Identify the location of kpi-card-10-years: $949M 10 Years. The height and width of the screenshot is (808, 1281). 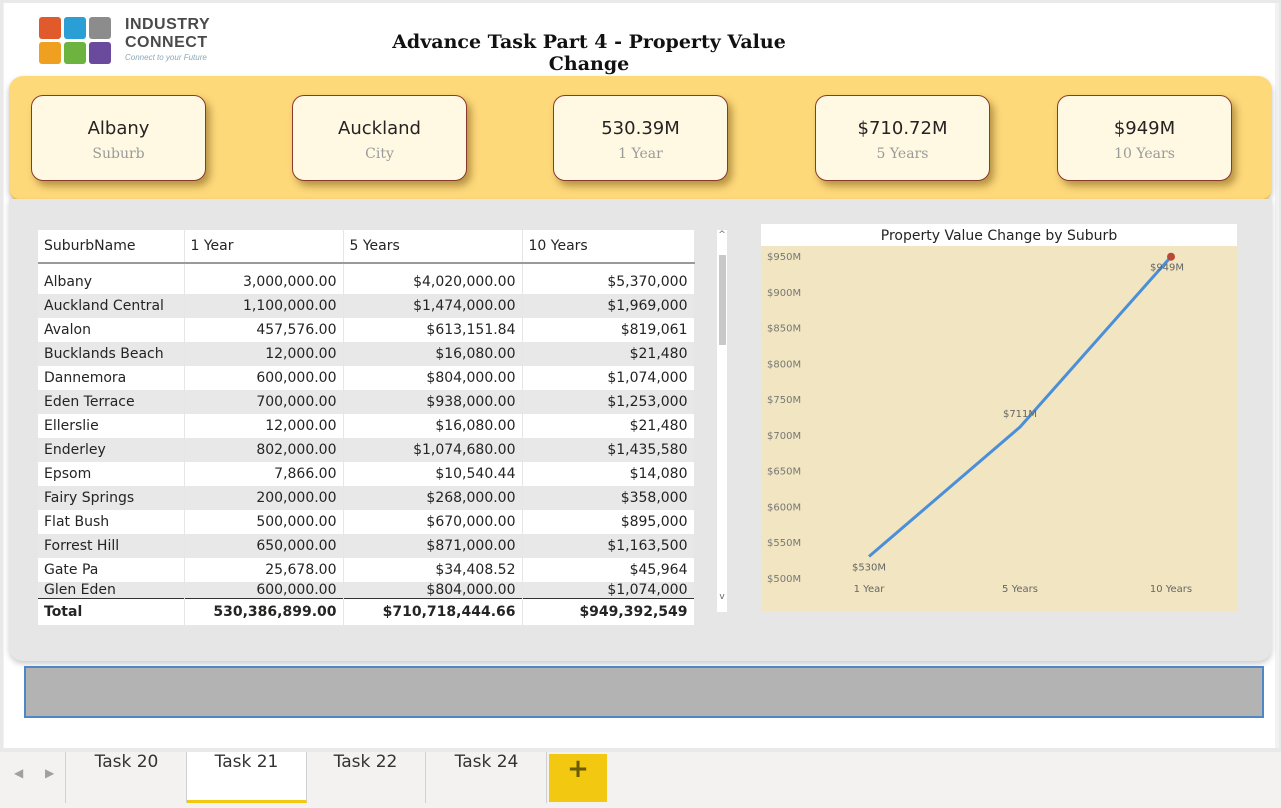
(1144, 138).